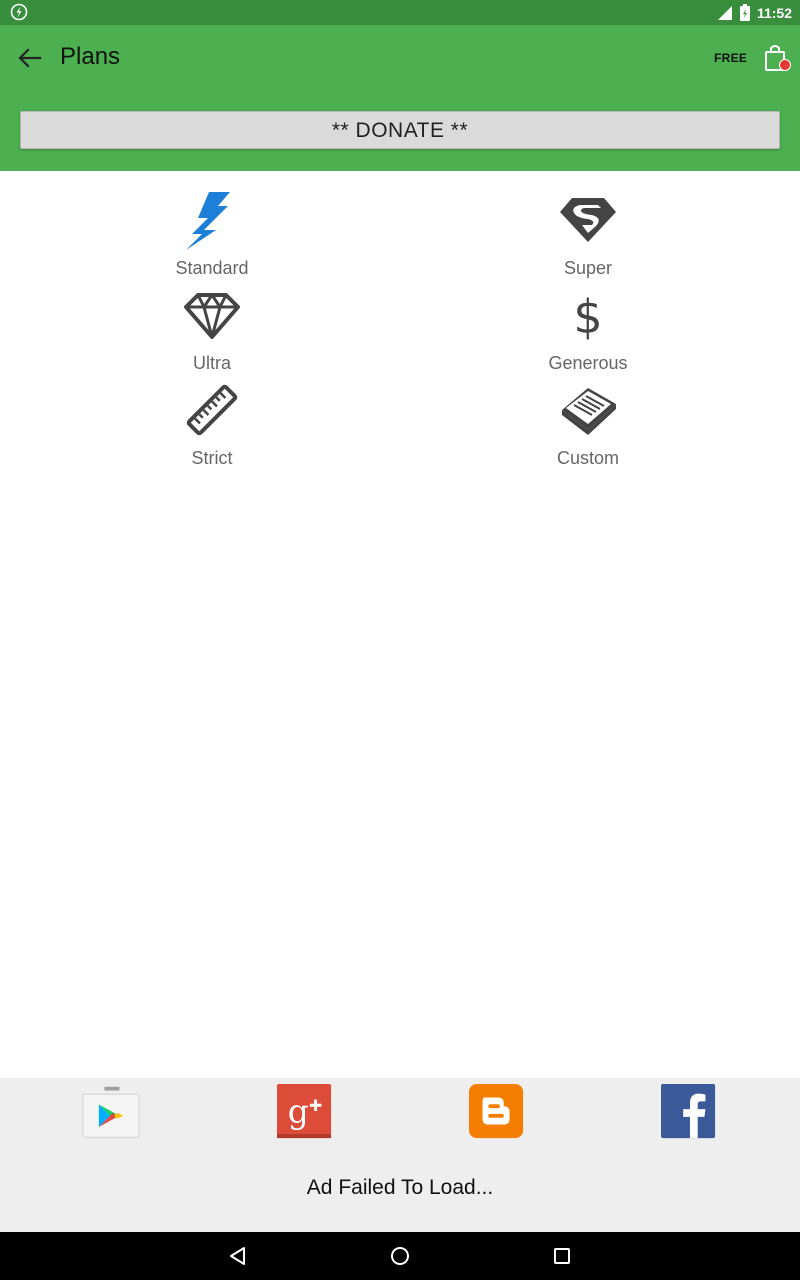 This screenshot has height=1280, width=800. Describe the element at coordinates (724, 12) in the screenshot. I see `signal-icon` at that location.